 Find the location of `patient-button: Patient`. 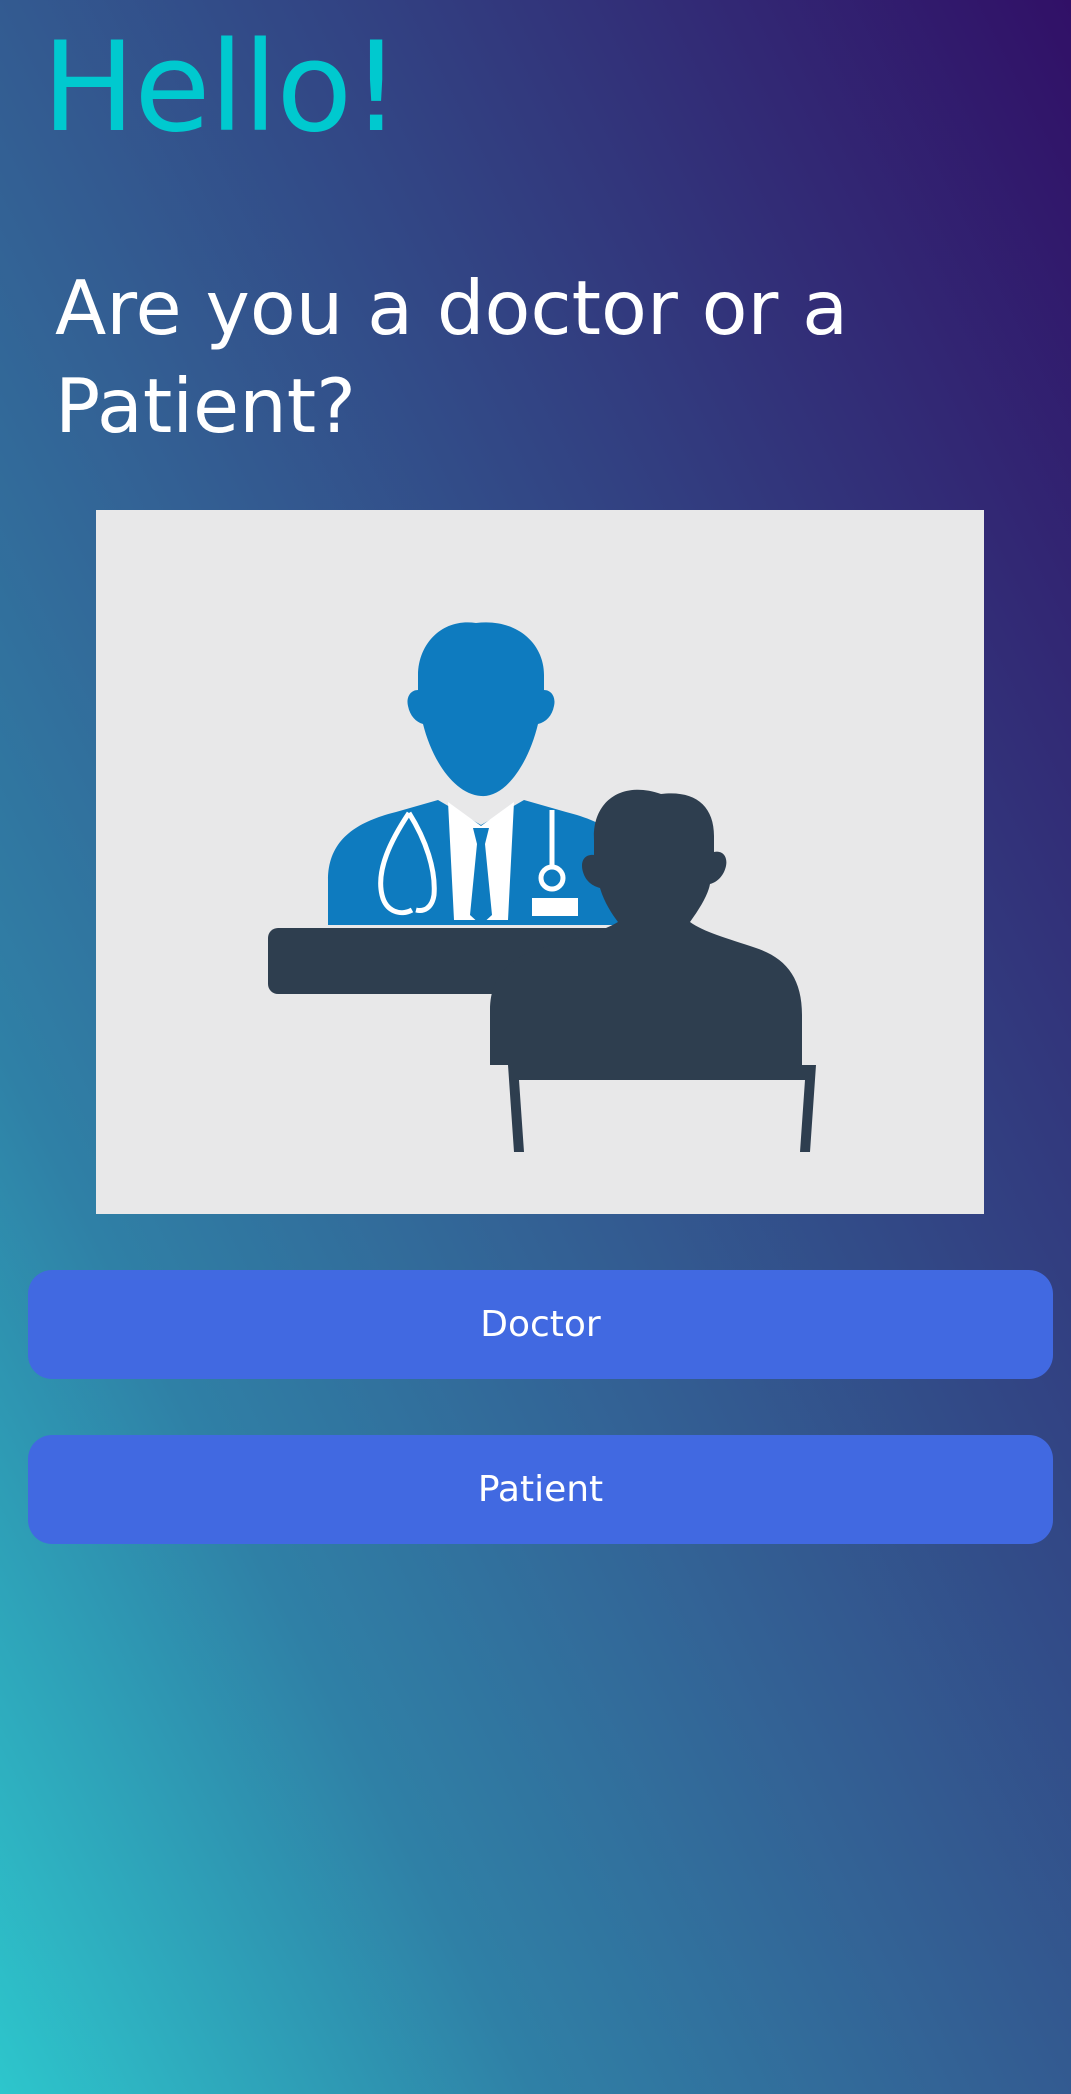

patient-button: Patient is located at coordinates (540, 1489).